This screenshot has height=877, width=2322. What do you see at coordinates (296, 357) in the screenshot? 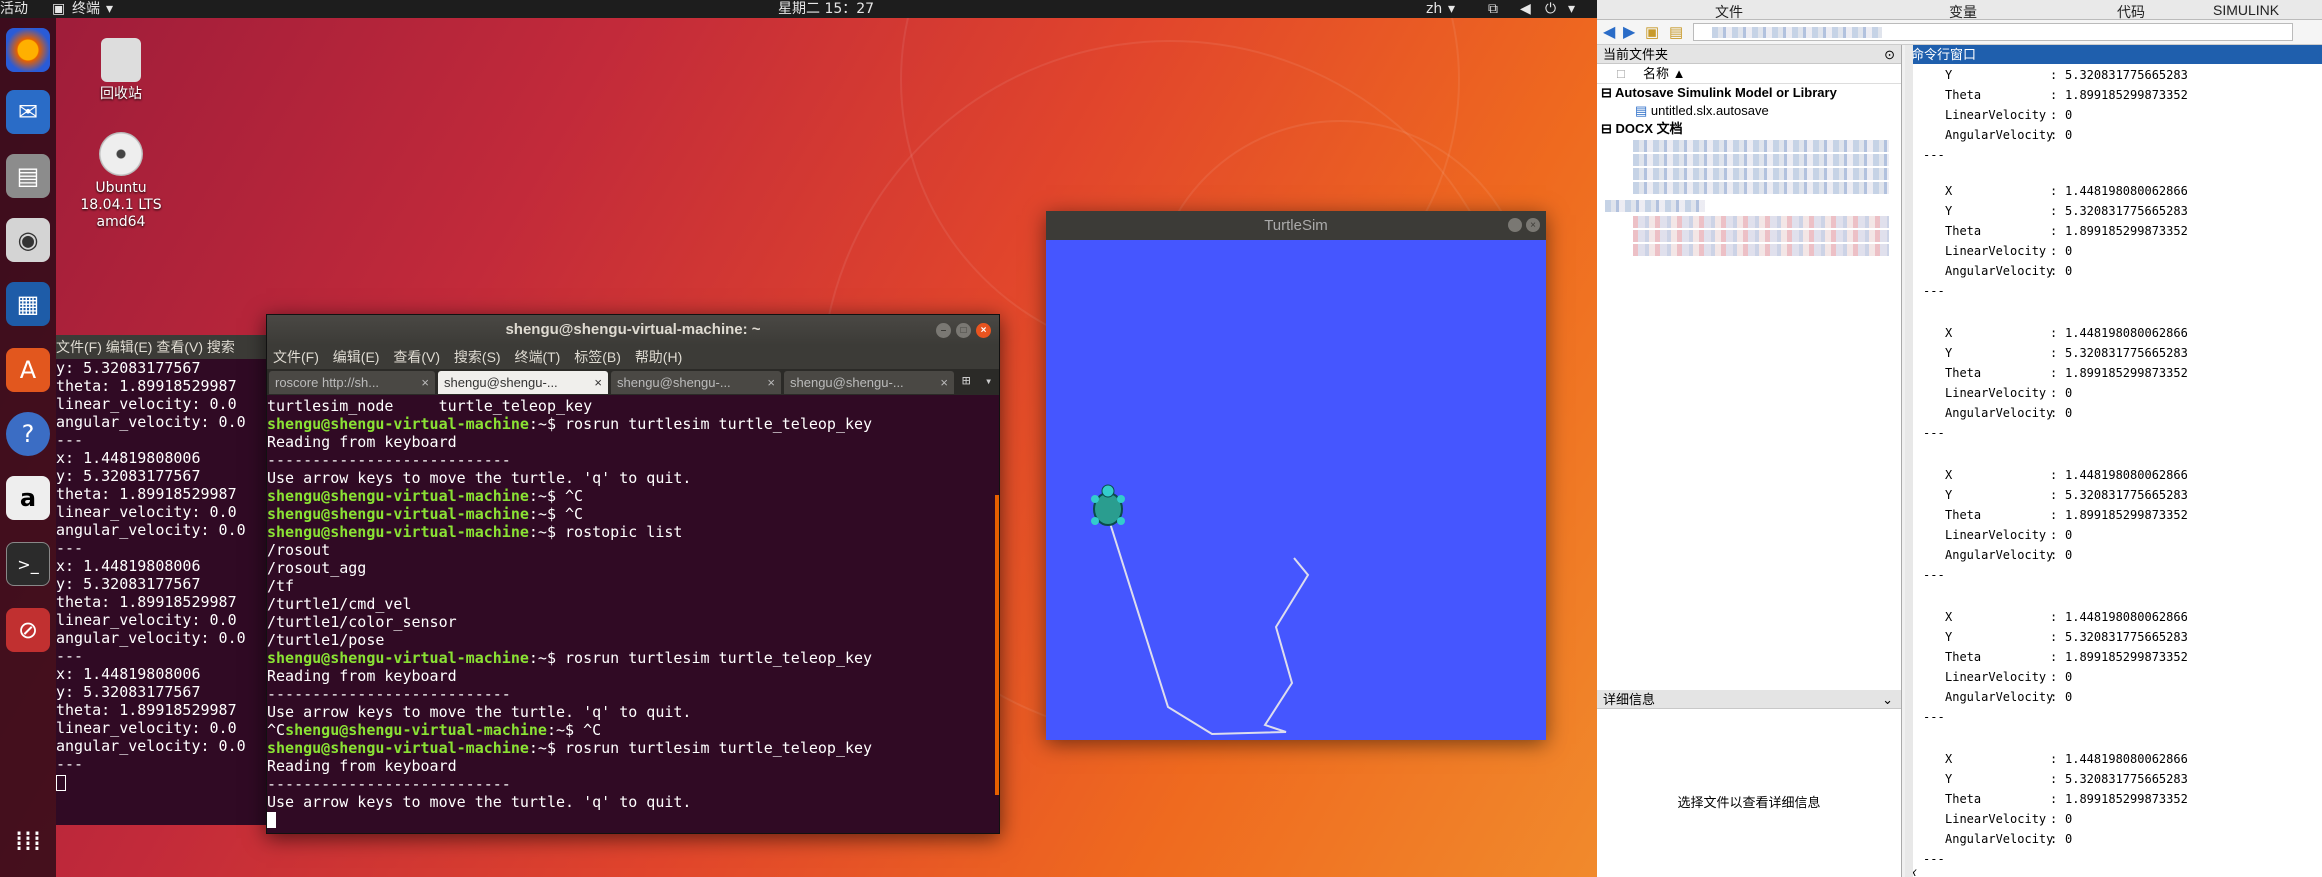
I see `menu-file: 文件(F)` at bounding box center [296, 357].